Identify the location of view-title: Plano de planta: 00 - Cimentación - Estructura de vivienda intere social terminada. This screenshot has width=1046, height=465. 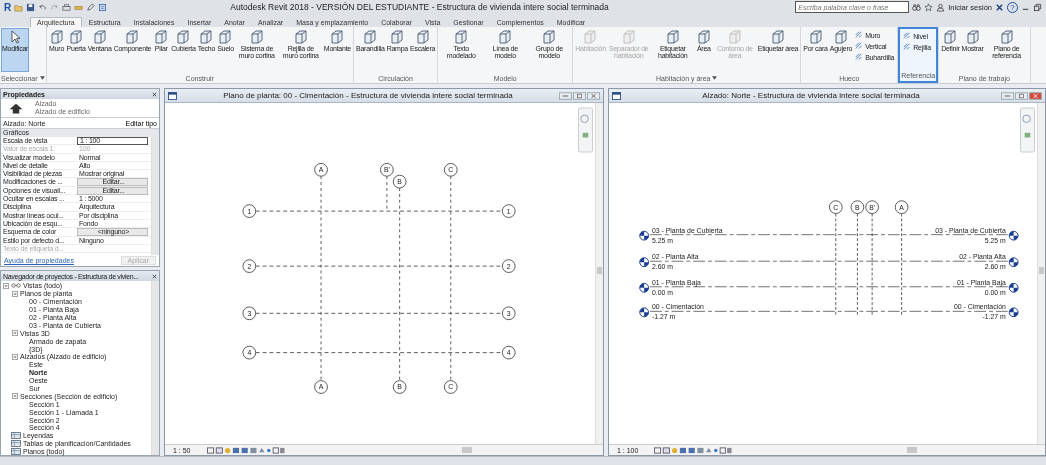
(368, 95).